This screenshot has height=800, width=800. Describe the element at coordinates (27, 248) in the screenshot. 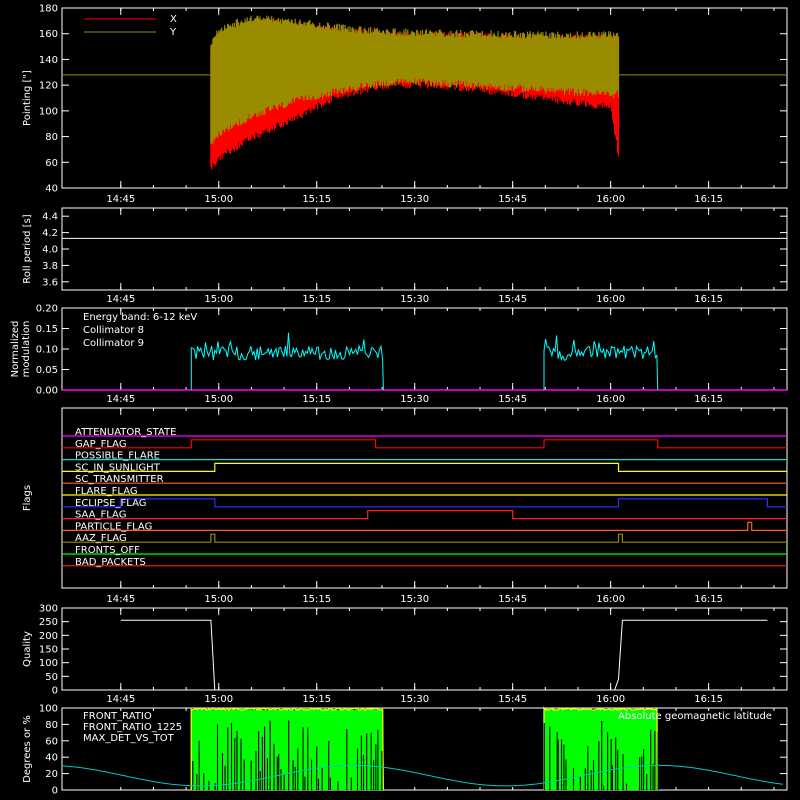

I see `y-axis-label: Roll period [s]` at that location.